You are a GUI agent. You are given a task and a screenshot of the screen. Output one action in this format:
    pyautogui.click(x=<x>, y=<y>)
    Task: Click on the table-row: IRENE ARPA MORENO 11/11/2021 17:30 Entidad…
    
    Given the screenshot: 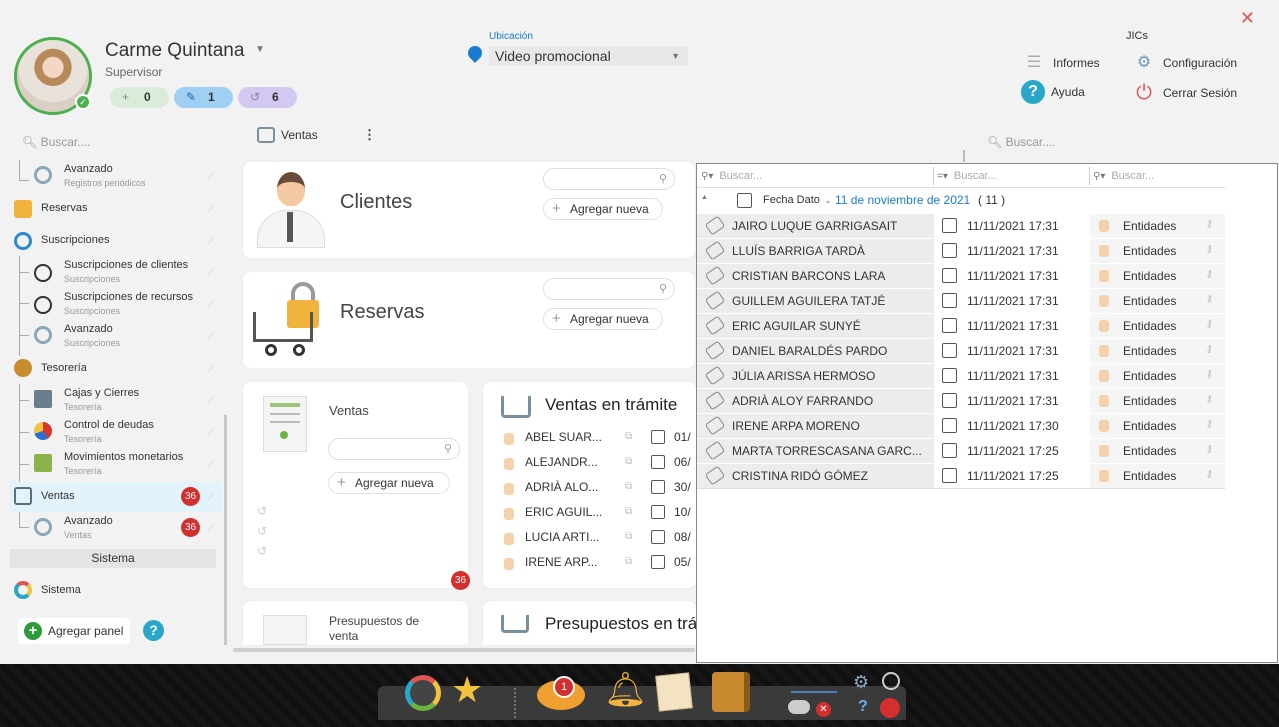 What is the action you would take?
    pyautogui.click(x=961, y=426)
    